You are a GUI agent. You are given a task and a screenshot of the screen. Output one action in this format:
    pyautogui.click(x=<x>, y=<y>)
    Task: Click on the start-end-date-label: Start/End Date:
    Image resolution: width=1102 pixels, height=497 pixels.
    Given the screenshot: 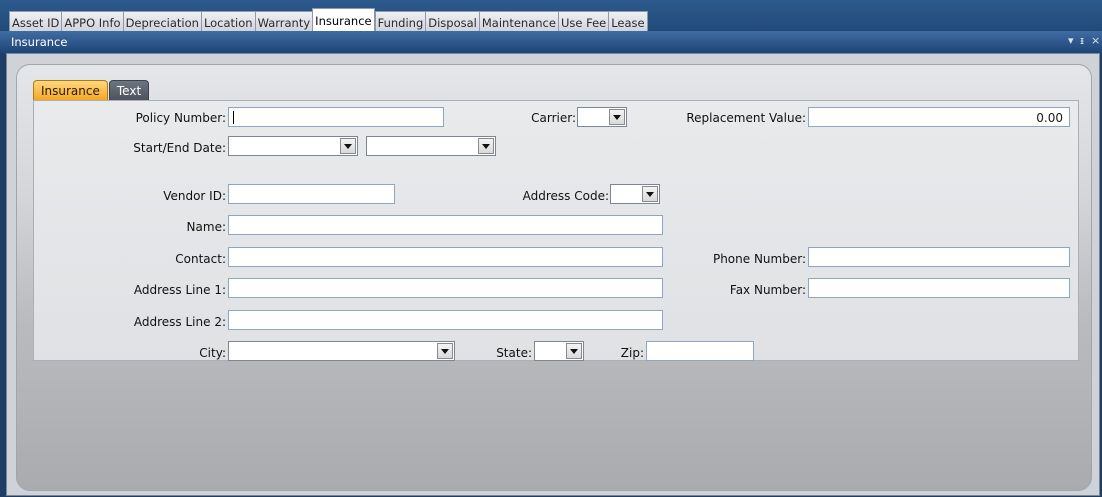 What is the action you would take?
    pyautogui.click(x=179, y=148)
    